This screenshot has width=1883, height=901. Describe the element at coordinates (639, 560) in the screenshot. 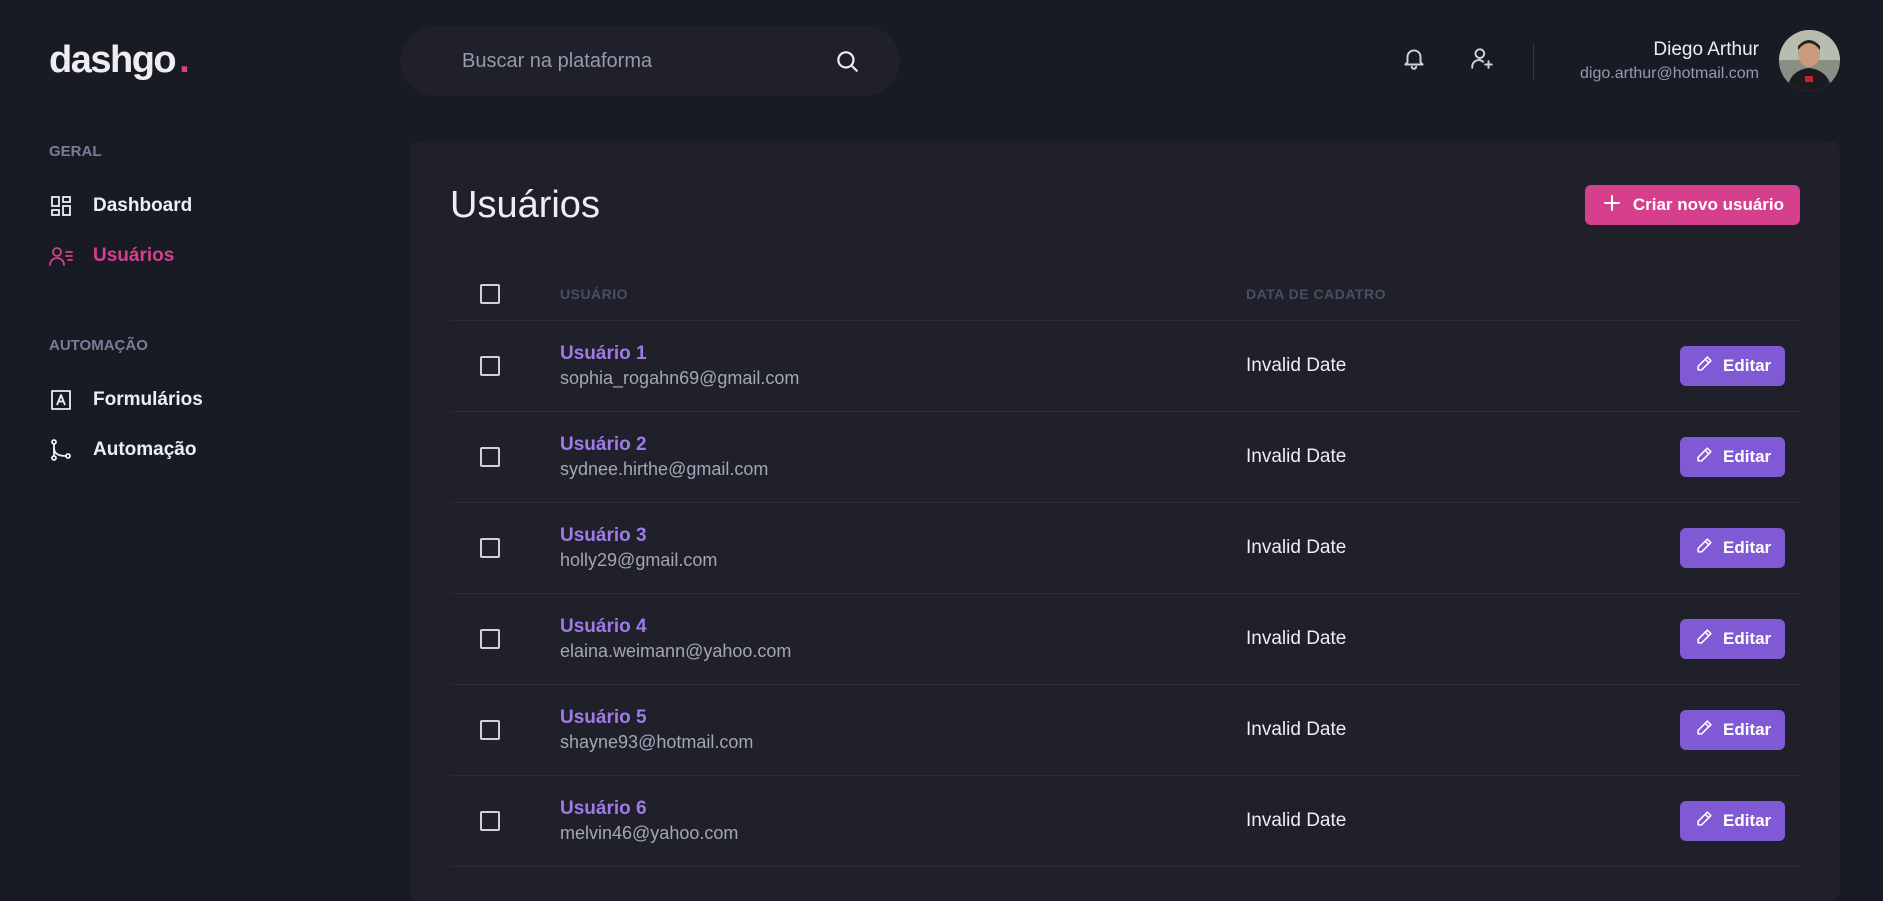

I see `user-email: holly29@gmail.com` at that location.